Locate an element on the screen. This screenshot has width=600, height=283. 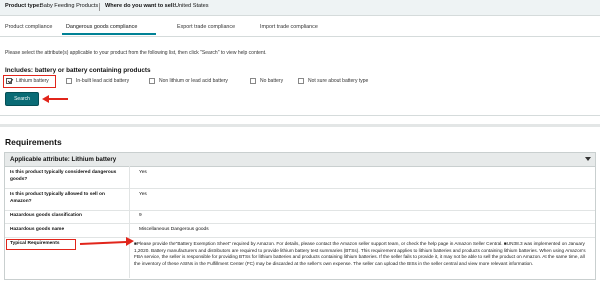
option-label: In-built lead acid battery is located at coordinates (103, 81).